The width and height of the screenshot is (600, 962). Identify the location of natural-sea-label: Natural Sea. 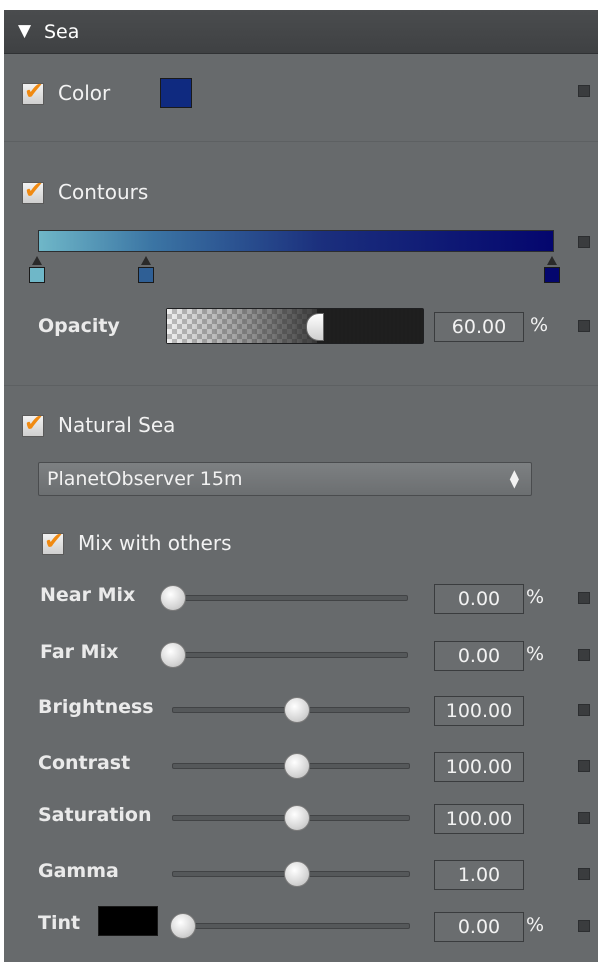
(117, 425).